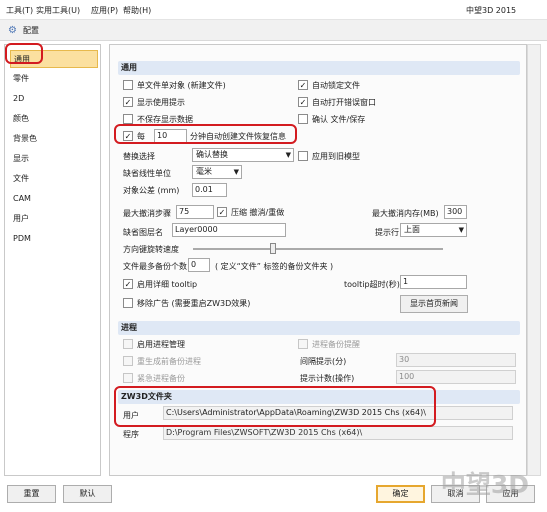 Image resolution: width=547 pixels, height=512 pixels. What do you see at coordinates (456, 360) in the screenshot?
I see `interval-prompt-input: 30` at bounding box center [456, 360].